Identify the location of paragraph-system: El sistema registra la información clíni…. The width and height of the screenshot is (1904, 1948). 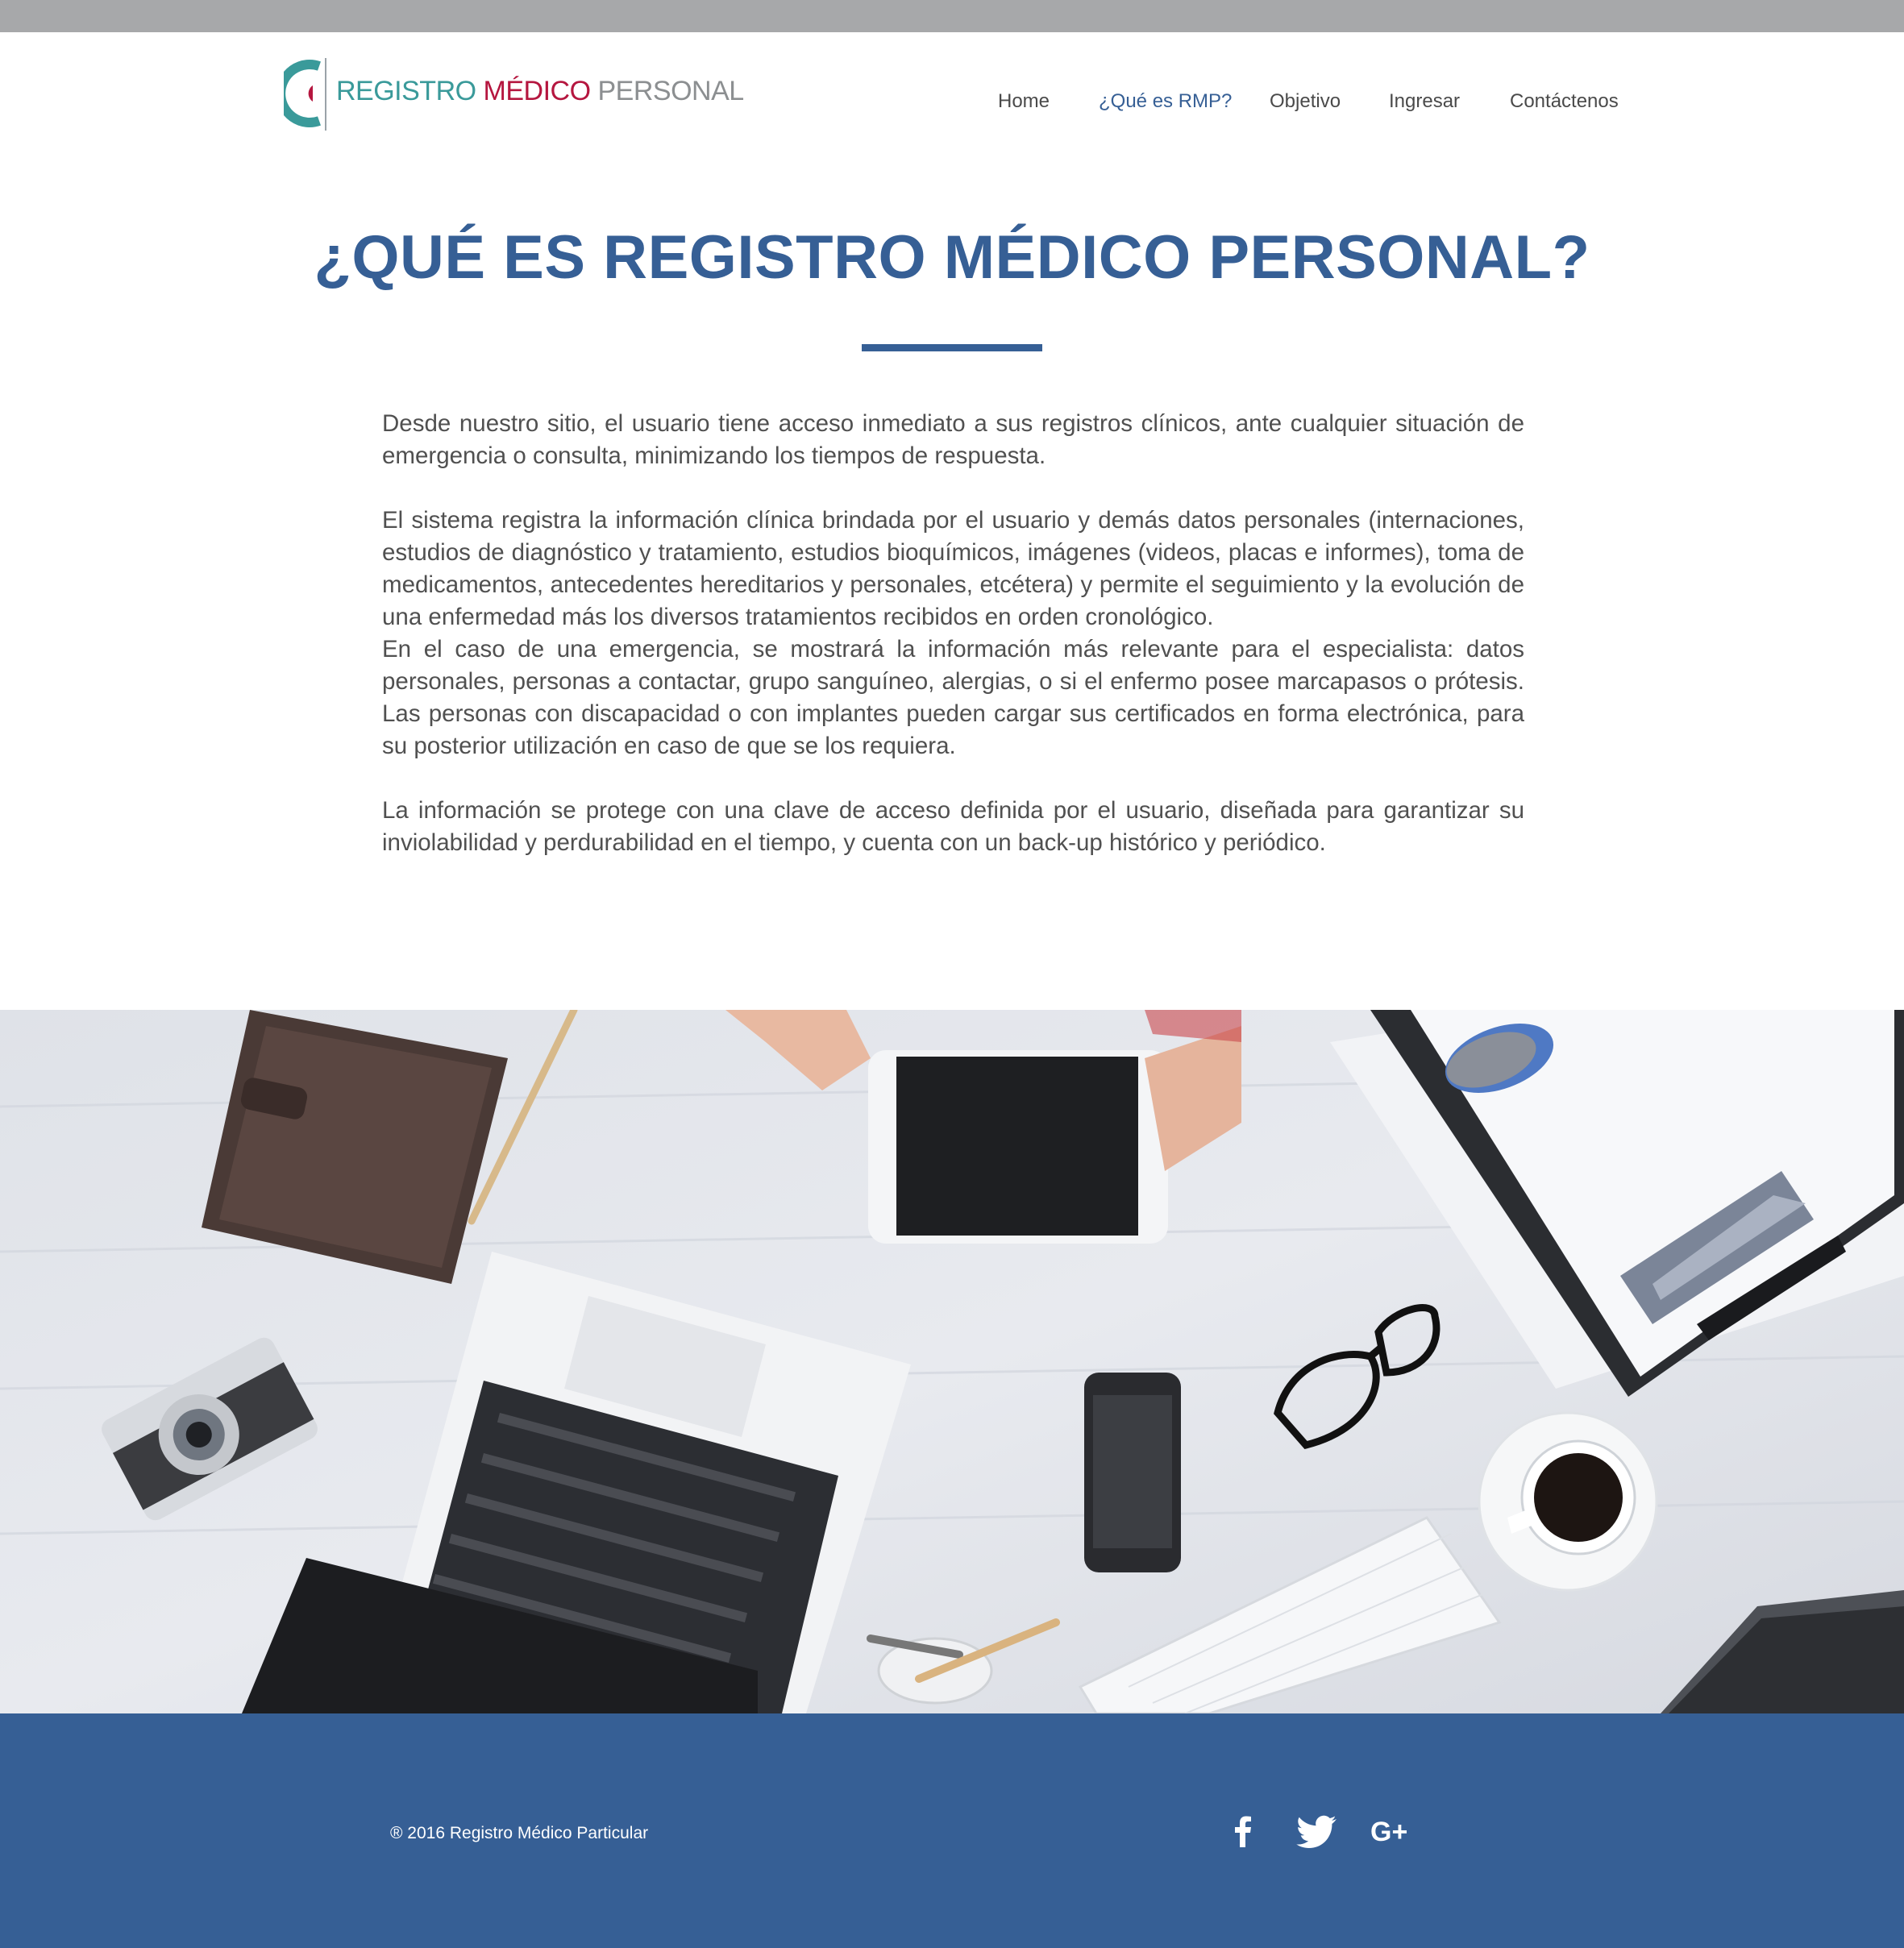
(953, 568).